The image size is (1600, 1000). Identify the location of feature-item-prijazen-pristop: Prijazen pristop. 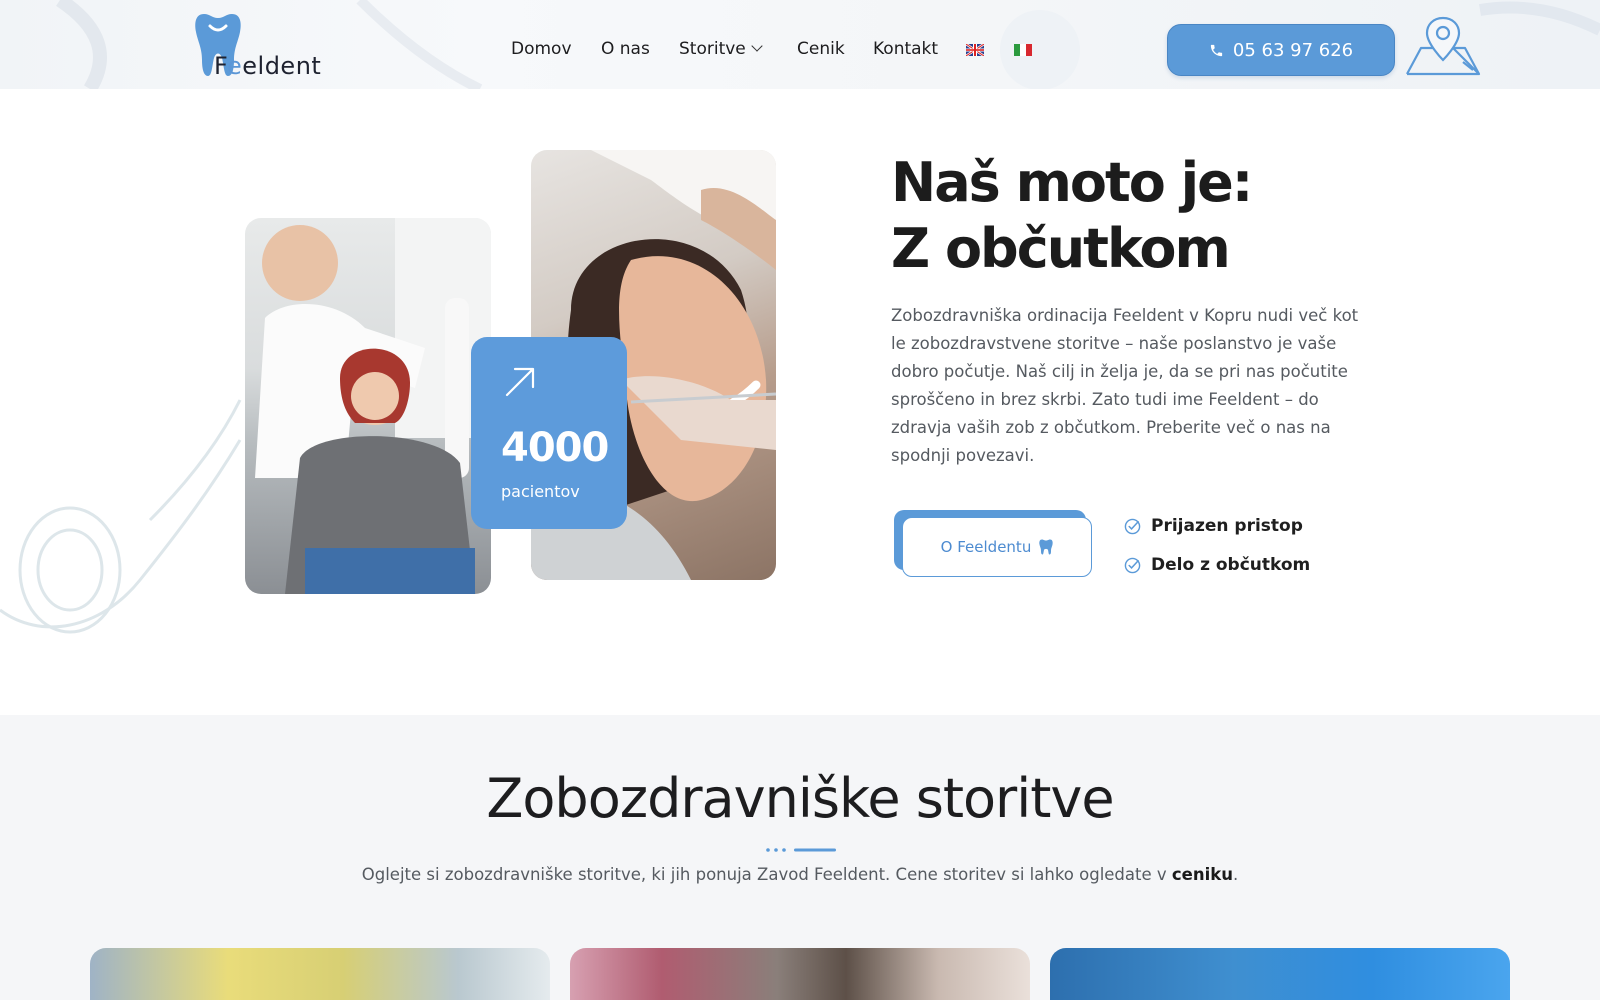
(1213, 526).